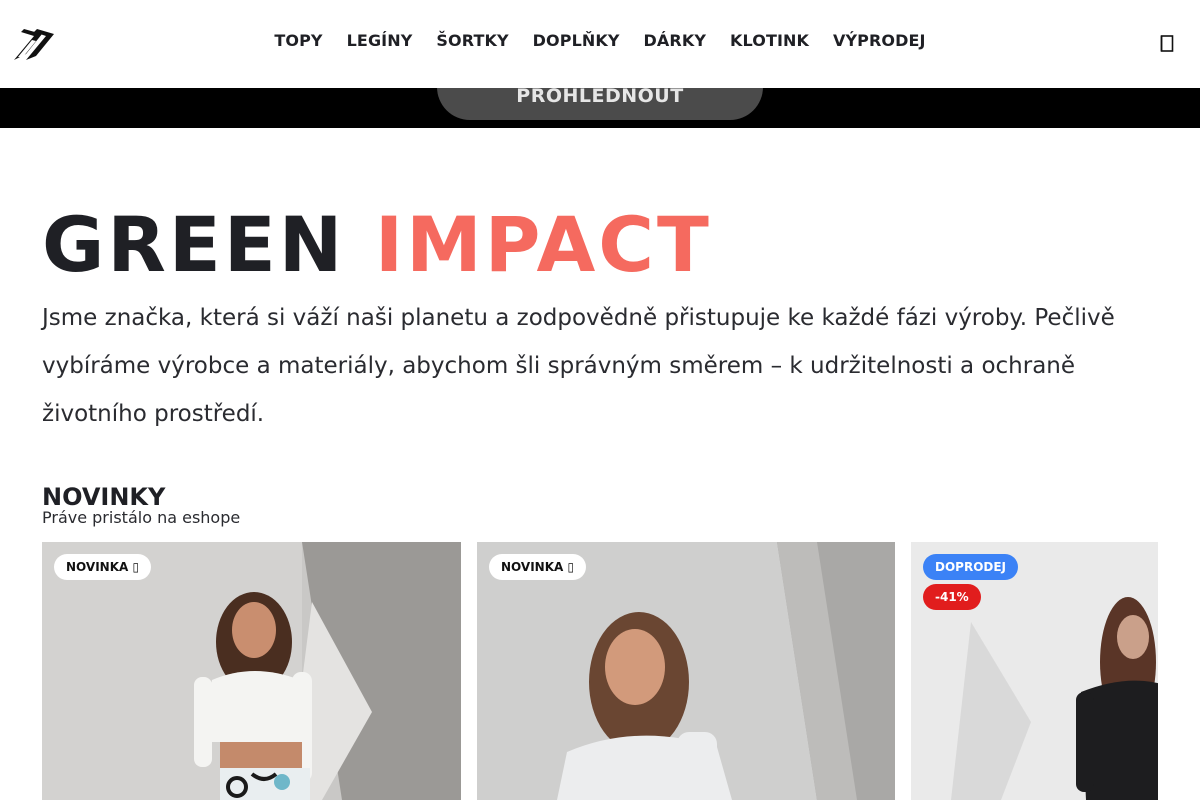  I want to click on cart-icon, so click(1167, 43).